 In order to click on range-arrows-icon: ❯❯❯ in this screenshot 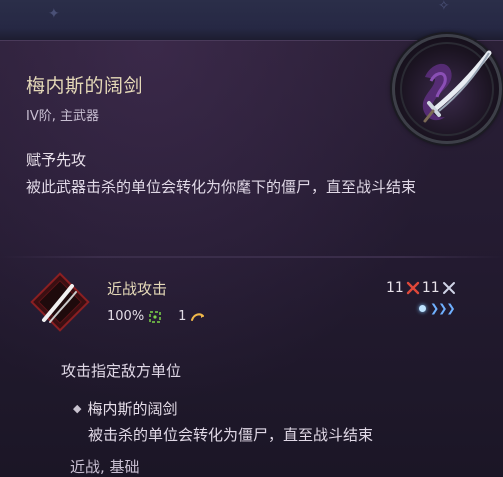, I will do `click(443, 308)`.